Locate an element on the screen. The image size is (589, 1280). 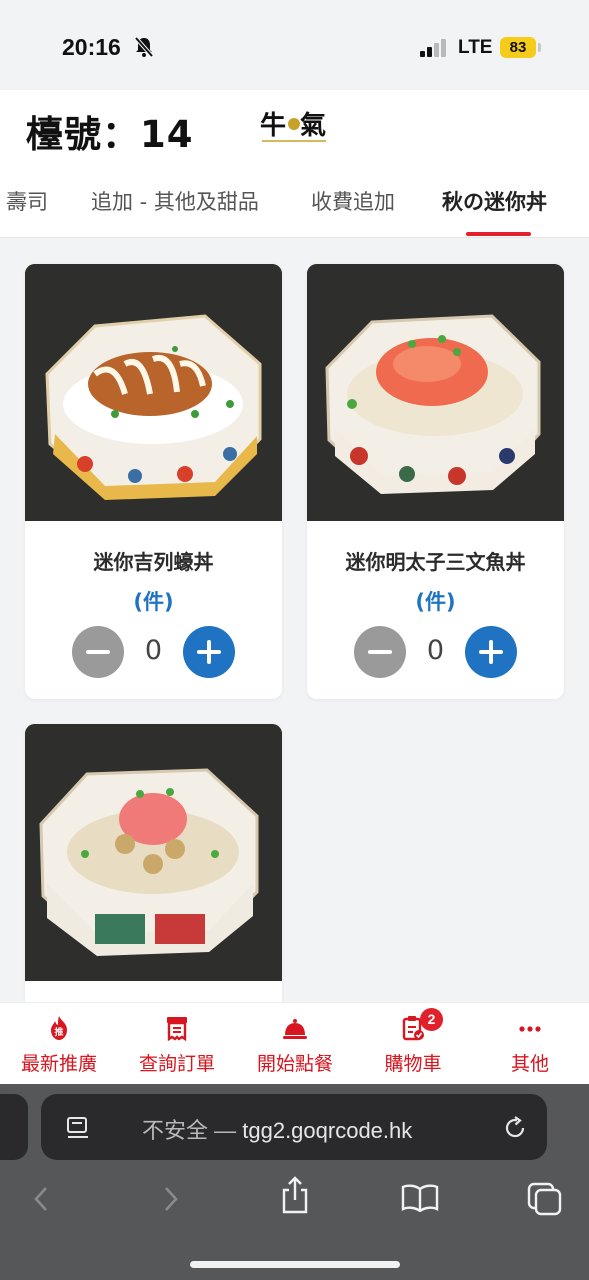
tab-extras-desserts: 追加 - 其他及甜品 is located at coordinates (175, 201).